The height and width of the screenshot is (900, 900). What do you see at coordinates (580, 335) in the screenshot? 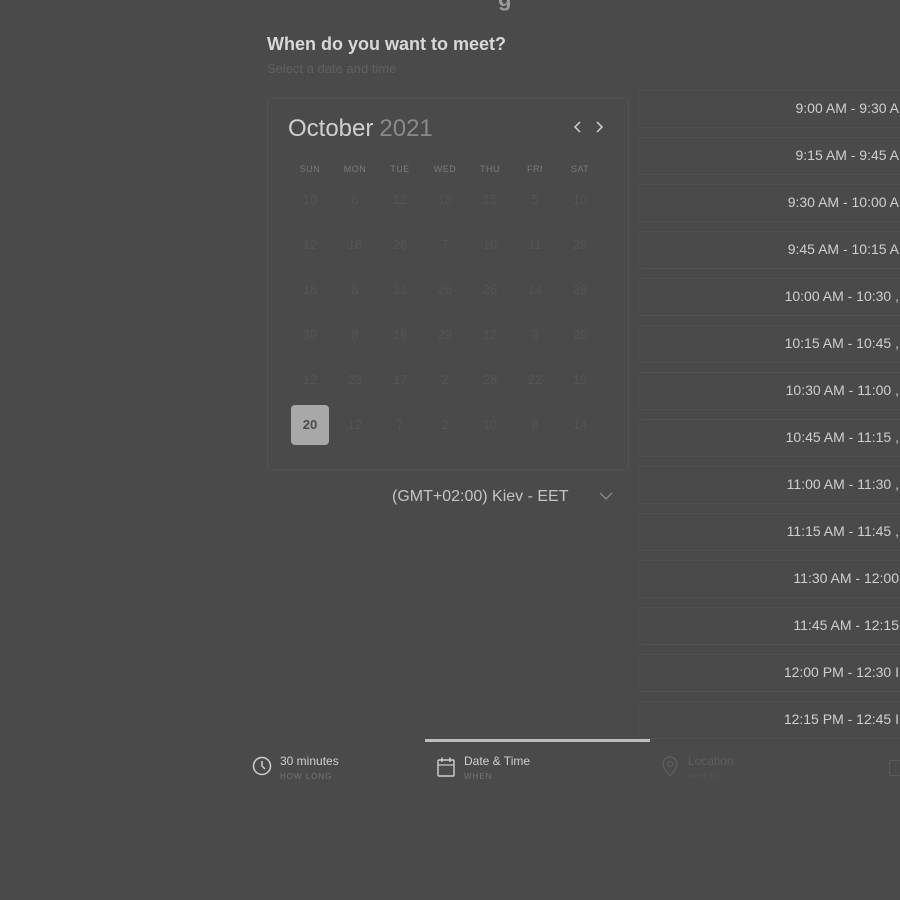
I see `calendar-day: 20` at bounding box center [580, 335].